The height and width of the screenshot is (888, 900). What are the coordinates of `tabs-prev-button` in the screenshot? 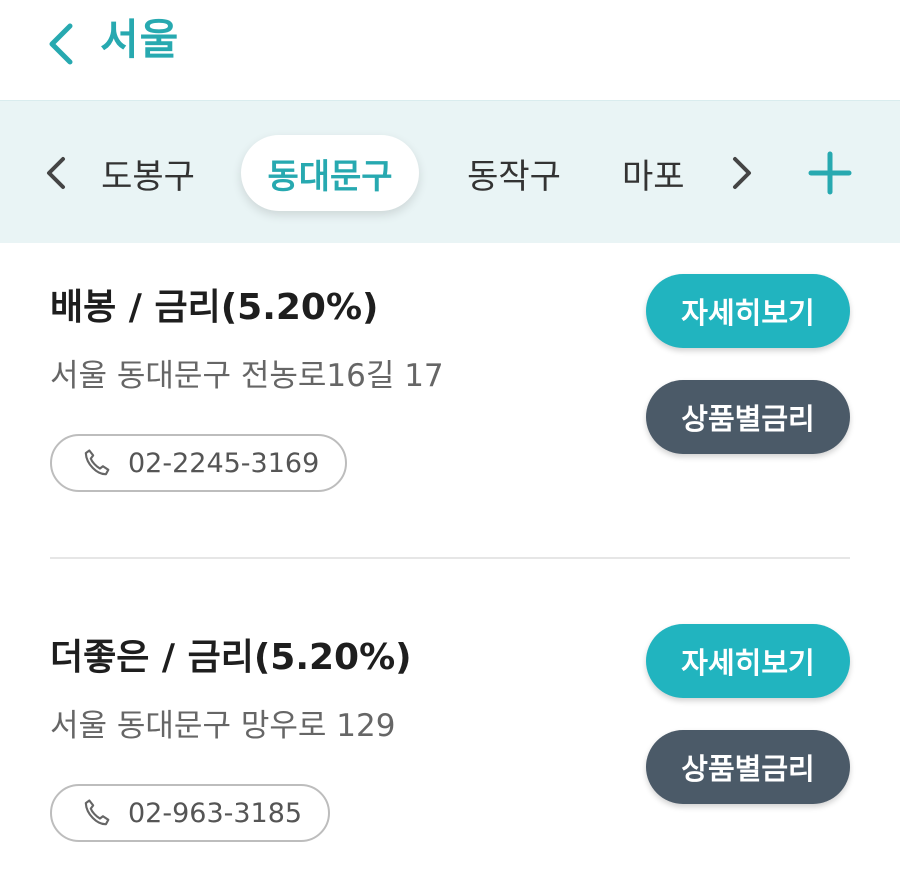 It's located at (56, 173).